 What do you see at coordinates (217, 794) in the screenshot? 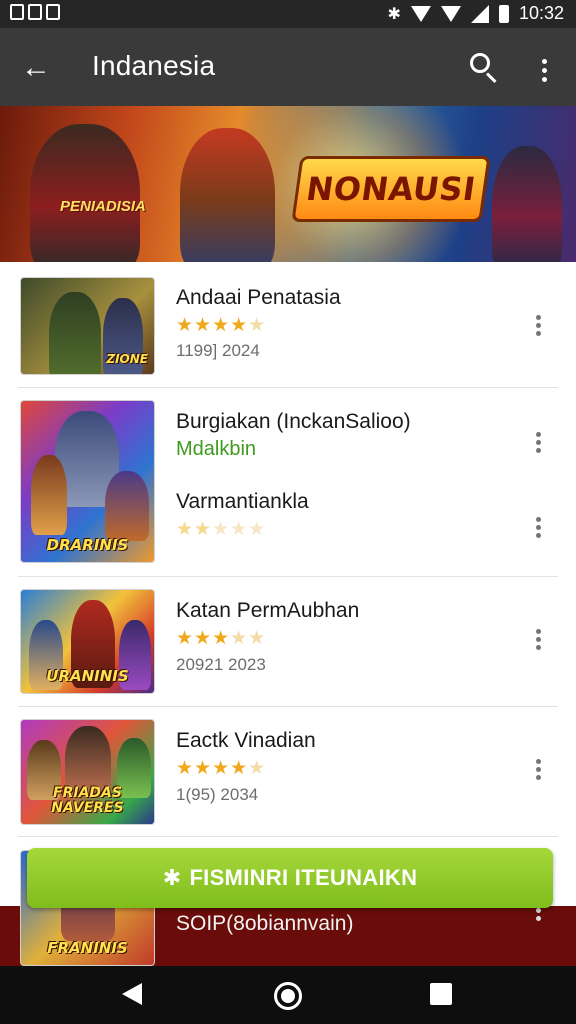
I see `app-meta: 1(95) 2034` at bounding box center [217, 794].